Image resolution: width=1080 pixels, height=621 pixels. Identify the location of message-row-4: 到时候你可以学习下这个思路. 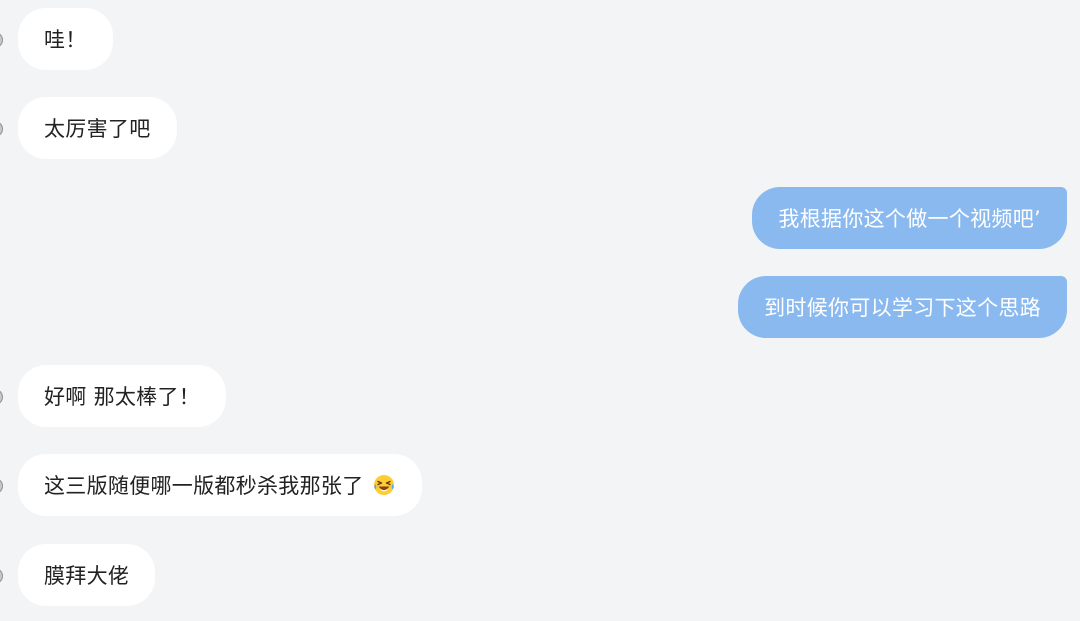
(540, 307).